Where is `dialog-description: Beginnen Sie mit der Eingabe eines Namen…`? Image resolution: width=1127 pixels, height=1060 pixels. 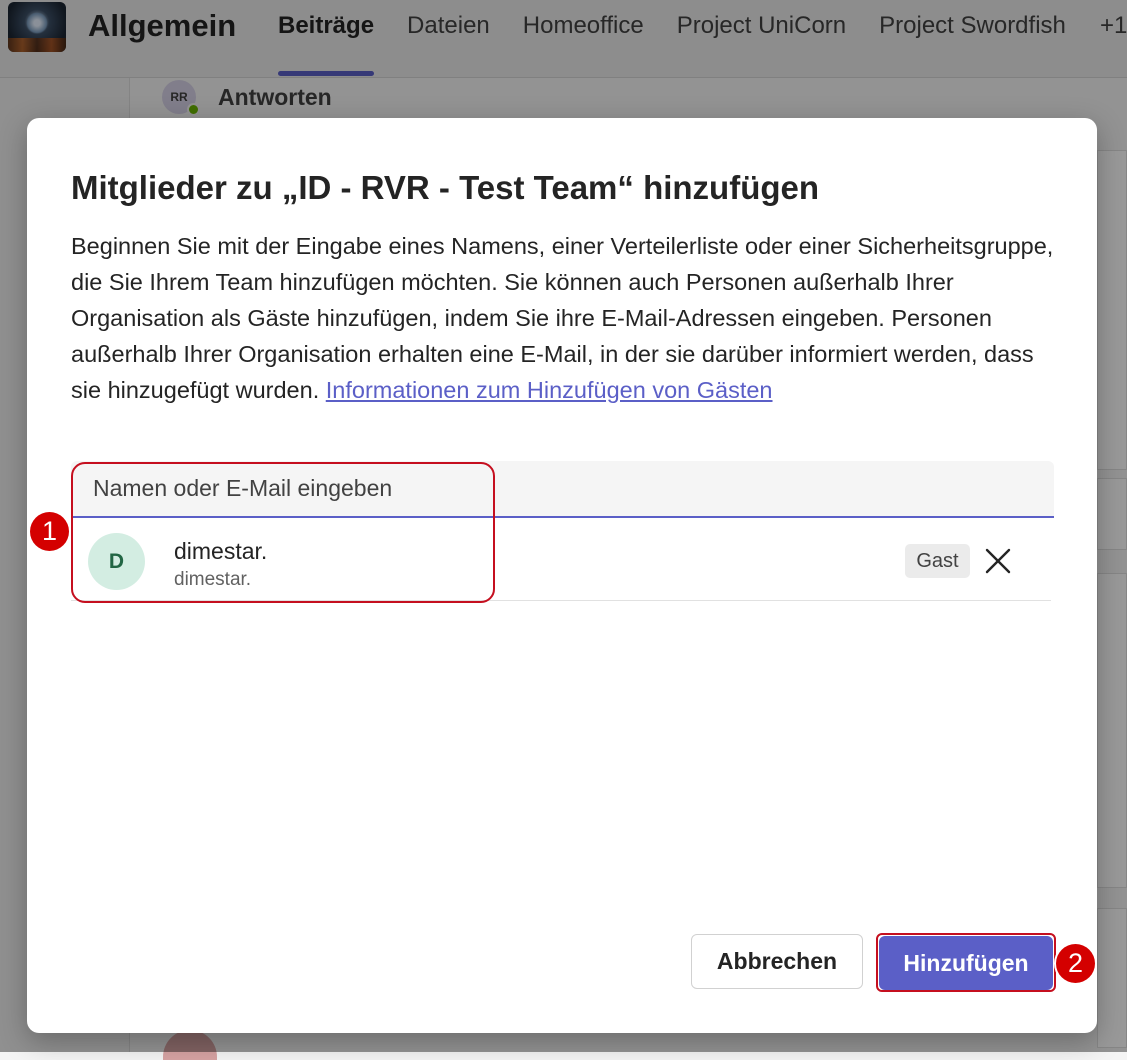
dialog-description: Beginnen Sie mit der Eingabe eines Namen… is located at coordinates (563, 318).